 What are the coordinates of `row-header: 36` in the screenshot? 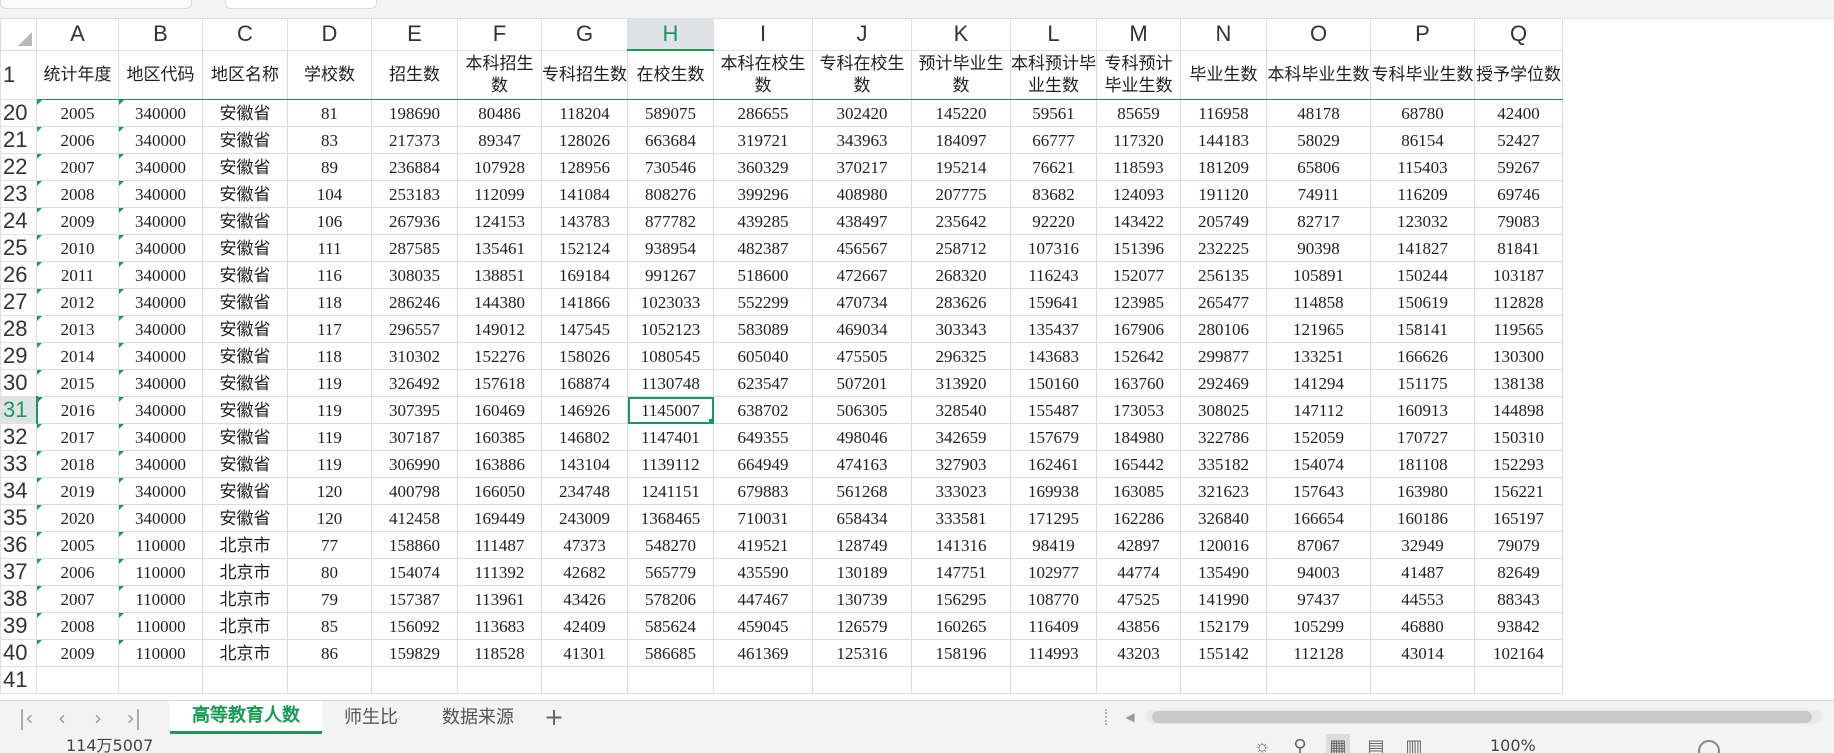 It's located at (18, 545).